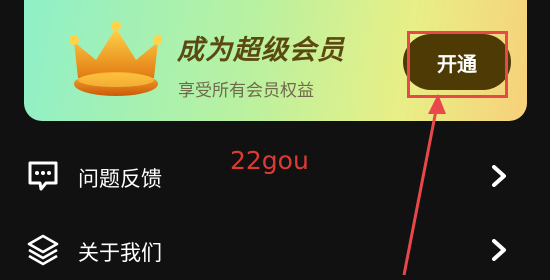 This screenshot has width=550, height=280. What do you see at coordinates (261, 50) in the screenshot?
I see `vip-title: 成为超级会员` at bounding box center [261, 50].